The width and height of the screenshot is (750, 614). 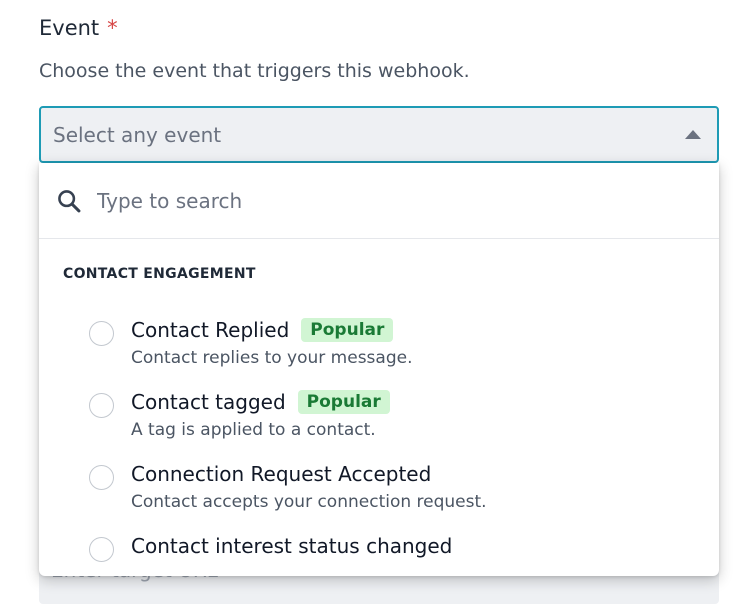 What do you see at coordinates (292, 546) in the screenshot?
I see `option-title: Contact interest status changed` at bounding box center [292, 546].